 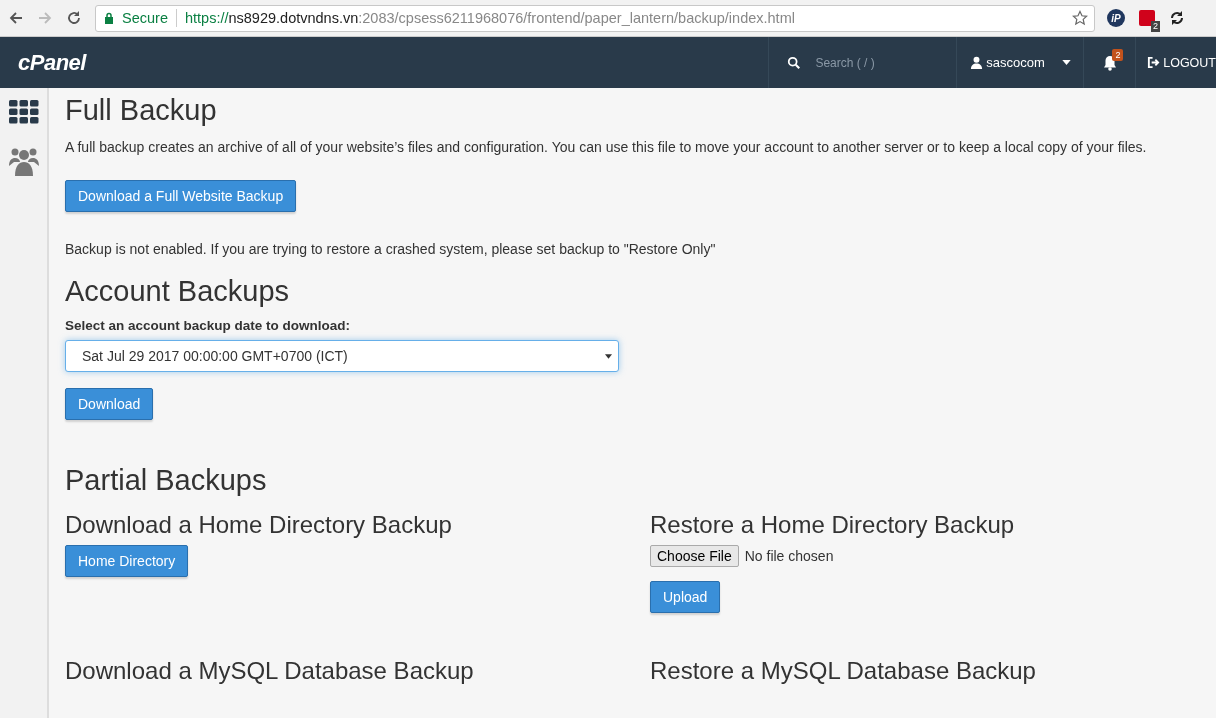 I want to click on notifications-button: 2, so click(x=1109, y=62).